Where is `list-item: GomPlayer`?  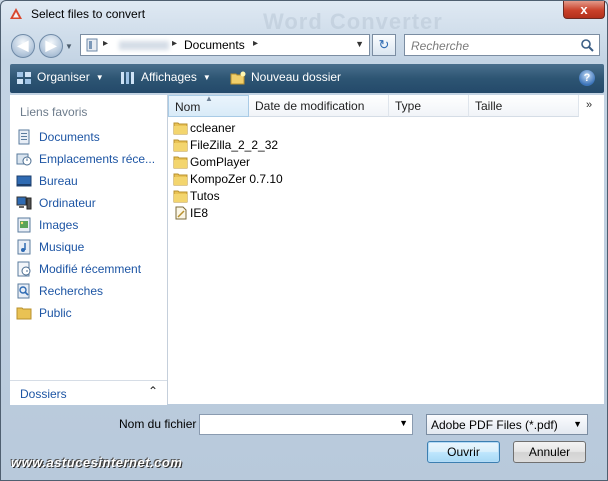 list-item: GomPlayer is located at coordinates (273, 162).